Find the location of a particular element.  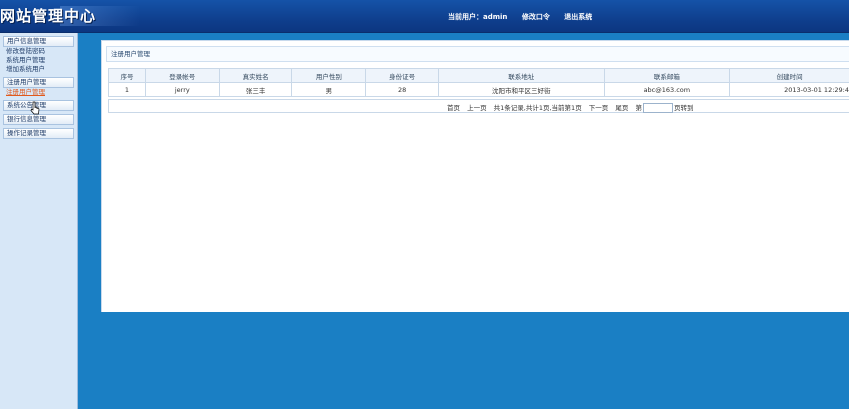

sidebar-item-add-system-user: 增加系统用户 is located at coordinates (38, 69).